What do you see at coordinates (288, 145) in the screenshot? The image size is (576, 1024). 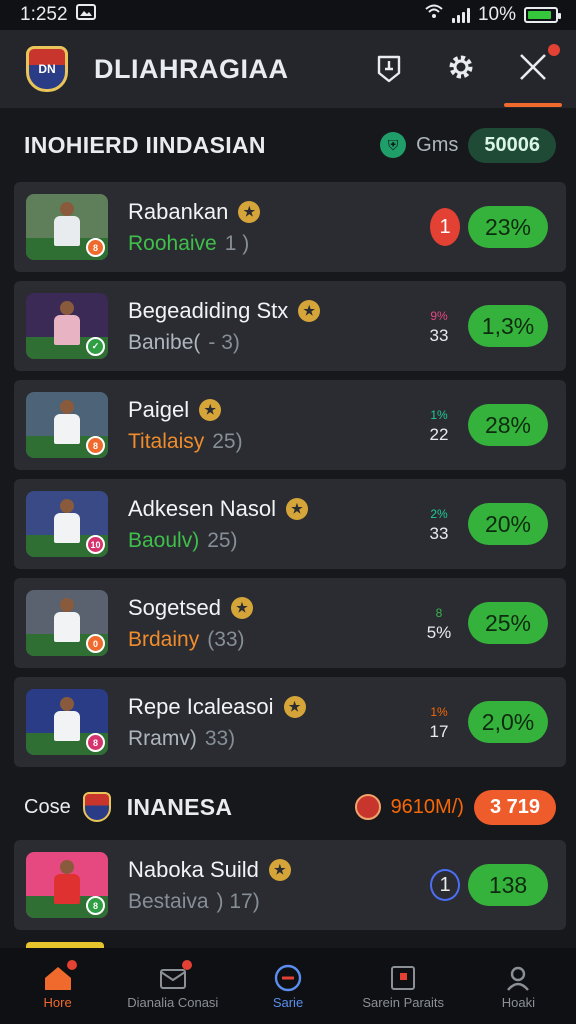 I see `section-header-1: INOHIERD IINDASIAN ⛨ Gms 50006` at bounding box center [288, 145].